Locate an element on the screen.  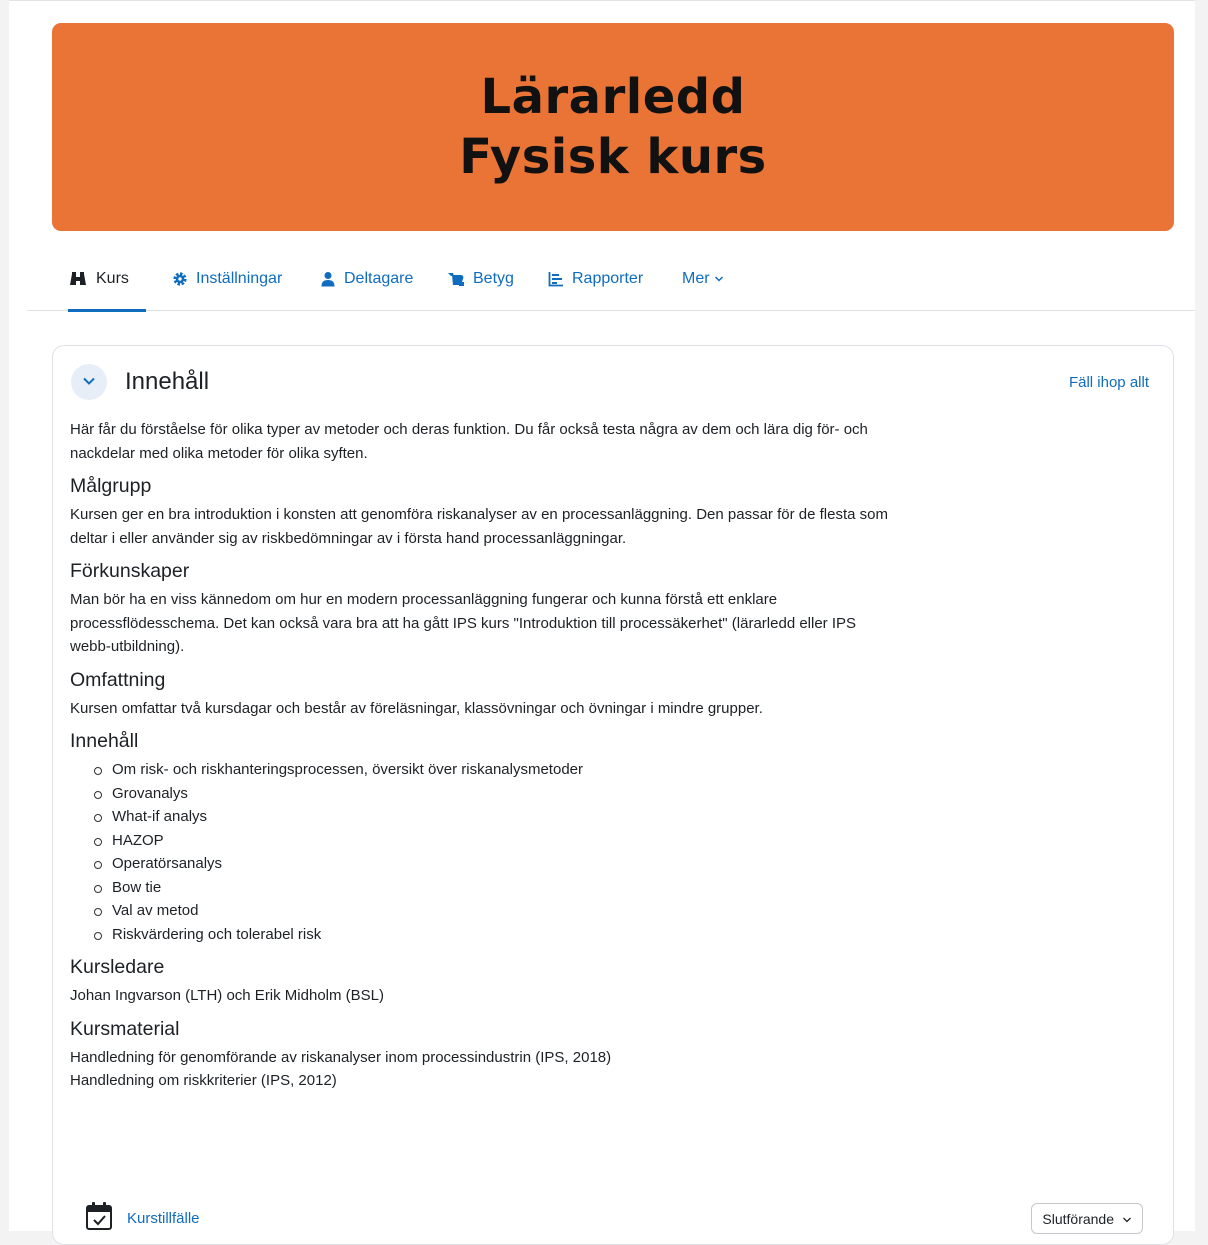
list-item: Val av metod is located at coordinates (492, 911).